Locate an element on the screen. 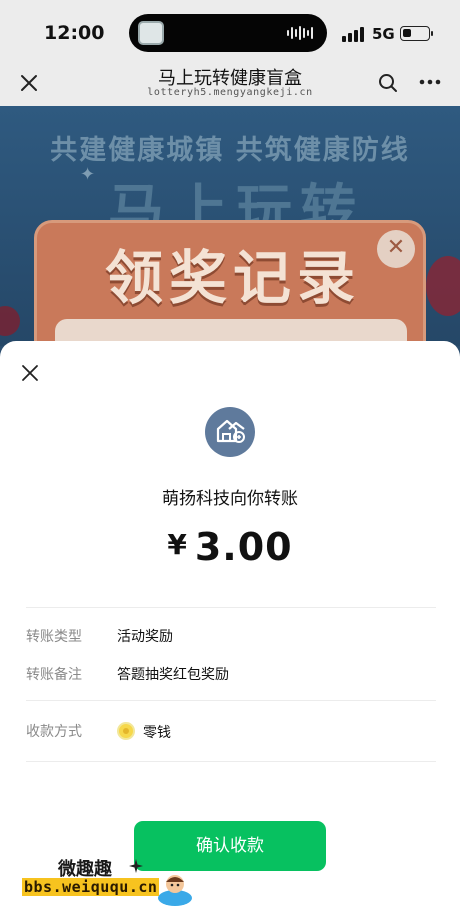 The height and width of the screenshot is (920, 460). receive-method-label: 收款方式 is located at coordinates (54, 732).